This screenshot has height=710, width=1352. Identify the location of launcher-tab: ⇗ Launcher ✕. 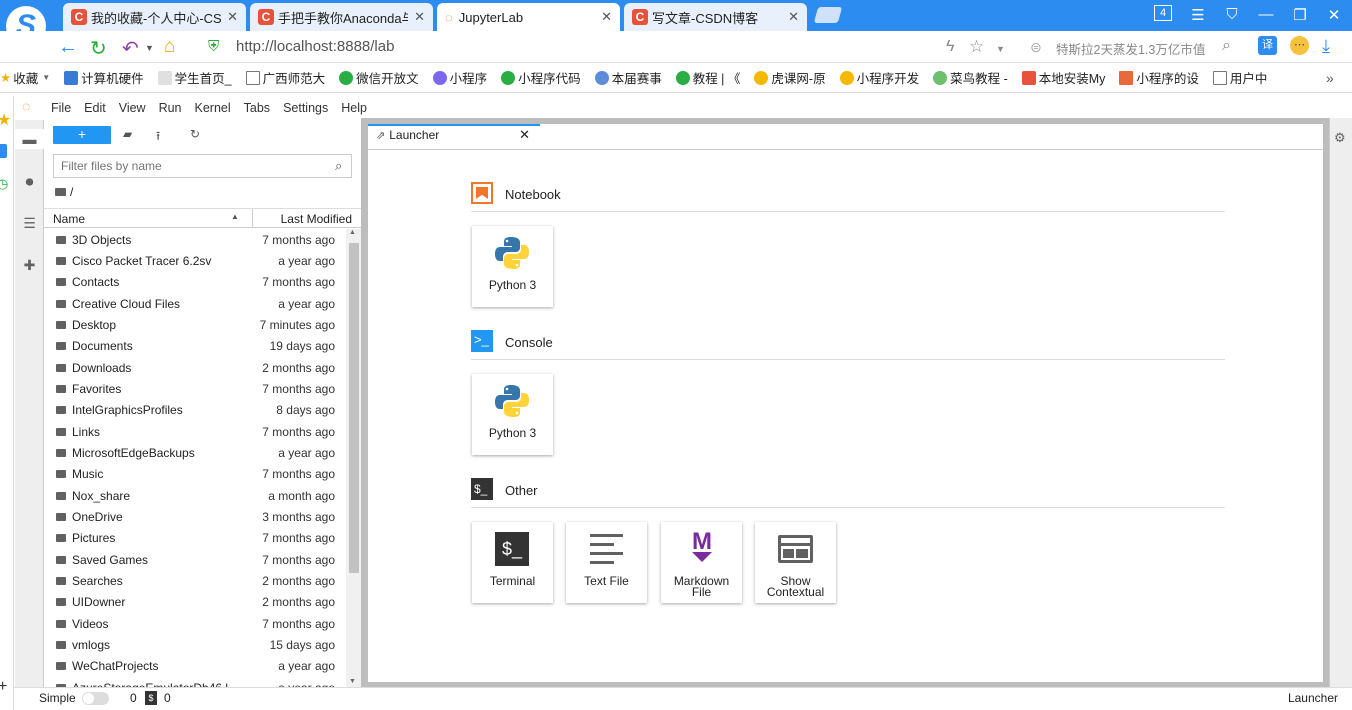
(454, 134).